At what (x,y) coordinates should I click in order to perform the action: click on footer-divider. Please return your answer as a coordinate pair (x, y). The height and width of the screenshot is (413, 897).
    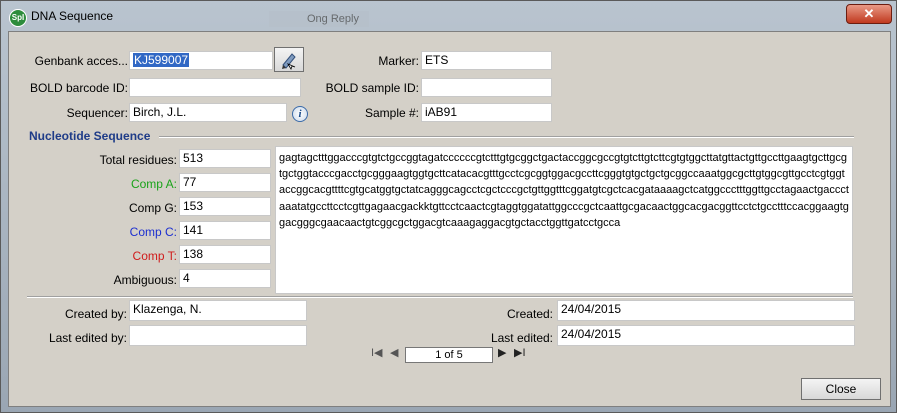
    Looking at the image, I should click on (440, 297).